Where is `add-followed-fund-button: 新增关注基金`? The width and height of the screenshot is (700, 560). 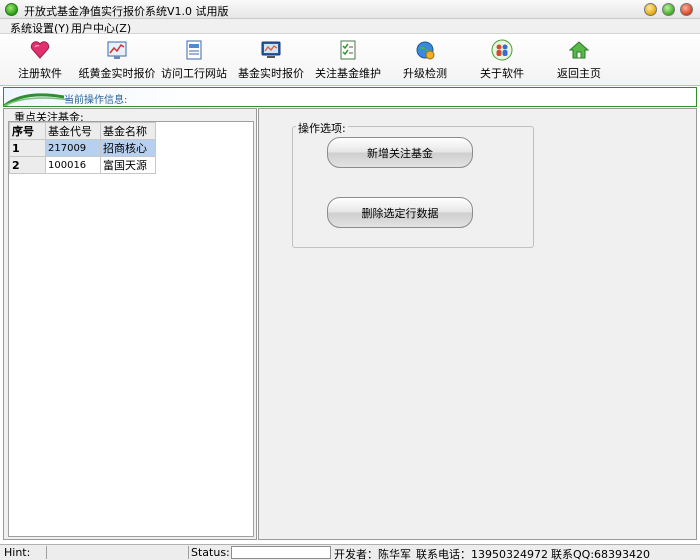 add-followed-fund-button: 新增关注基金 is located at coordinates (400, 152).